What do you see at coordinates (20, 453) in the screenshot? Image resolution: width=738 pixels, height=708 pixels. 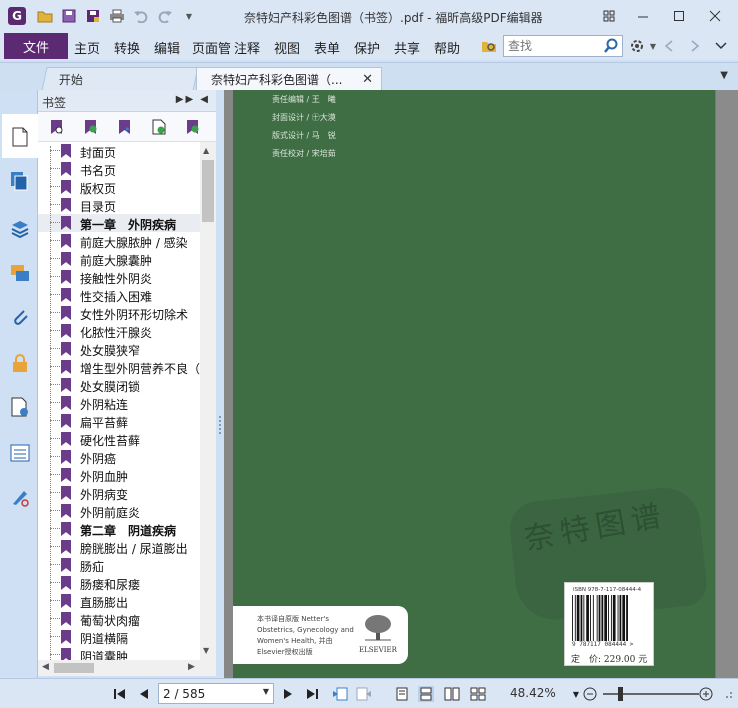 I see `content-panel-icon` at bounding box center [20, 453].